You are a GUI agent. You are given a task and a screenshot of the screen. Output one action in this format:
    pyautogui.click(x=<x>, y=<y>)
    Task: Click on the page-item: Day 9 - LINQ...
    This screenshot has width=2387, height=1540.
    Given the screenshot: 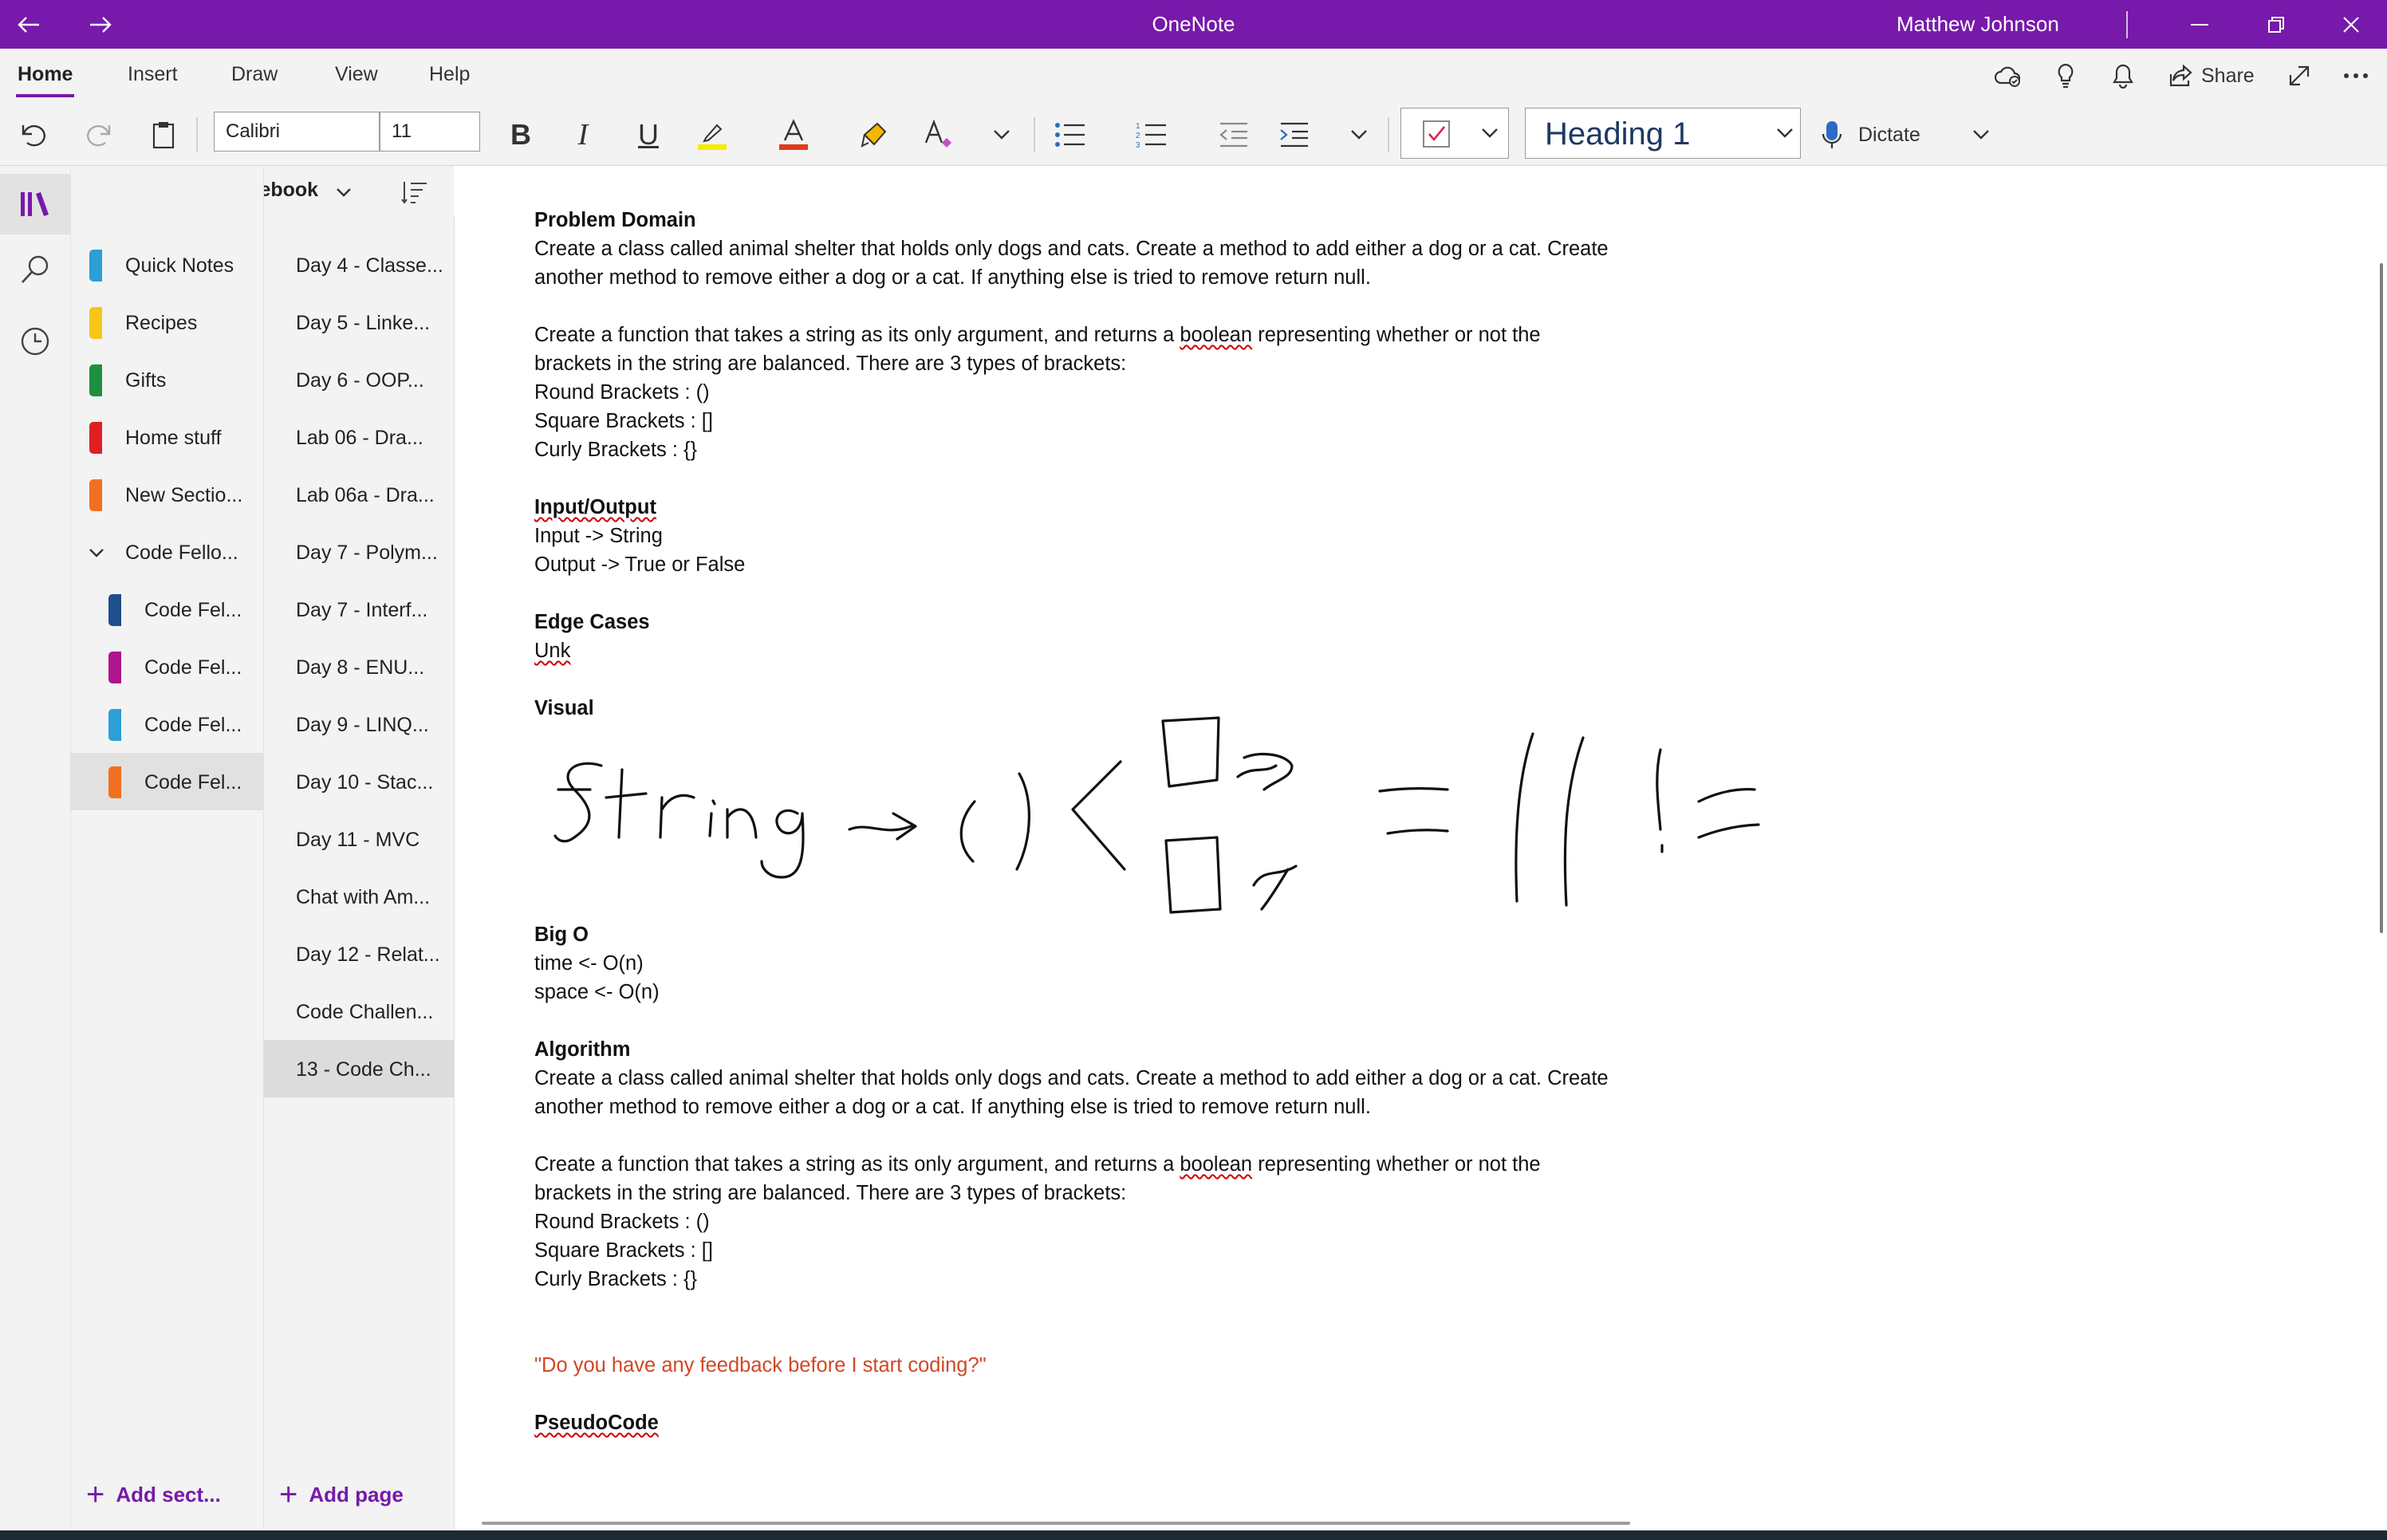 What is the action you would take?
    pyautogui.click(x=359, y=724)
    